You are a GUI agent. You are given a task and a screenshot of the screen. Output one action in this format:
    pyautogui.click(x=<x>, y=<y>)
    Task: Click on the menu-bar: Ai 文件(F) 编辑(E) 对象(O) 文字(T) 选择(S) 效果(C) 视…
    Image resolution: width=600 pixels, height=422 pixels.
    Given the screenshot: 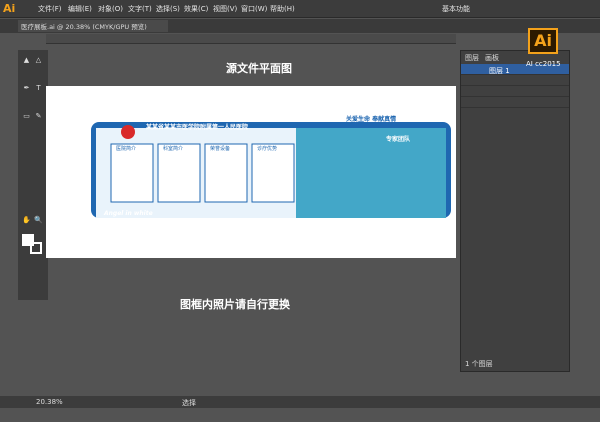 What is the action you would take?
    pyautogui.click(x=300, y=9)
    